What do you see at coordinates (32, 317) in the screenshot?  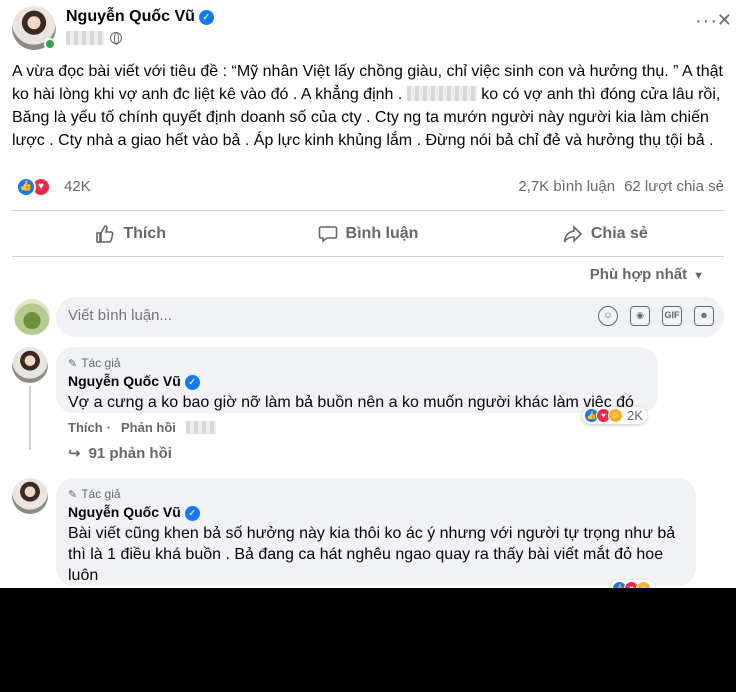 I see `current-user-avatar` at bounding box center [32, 317].